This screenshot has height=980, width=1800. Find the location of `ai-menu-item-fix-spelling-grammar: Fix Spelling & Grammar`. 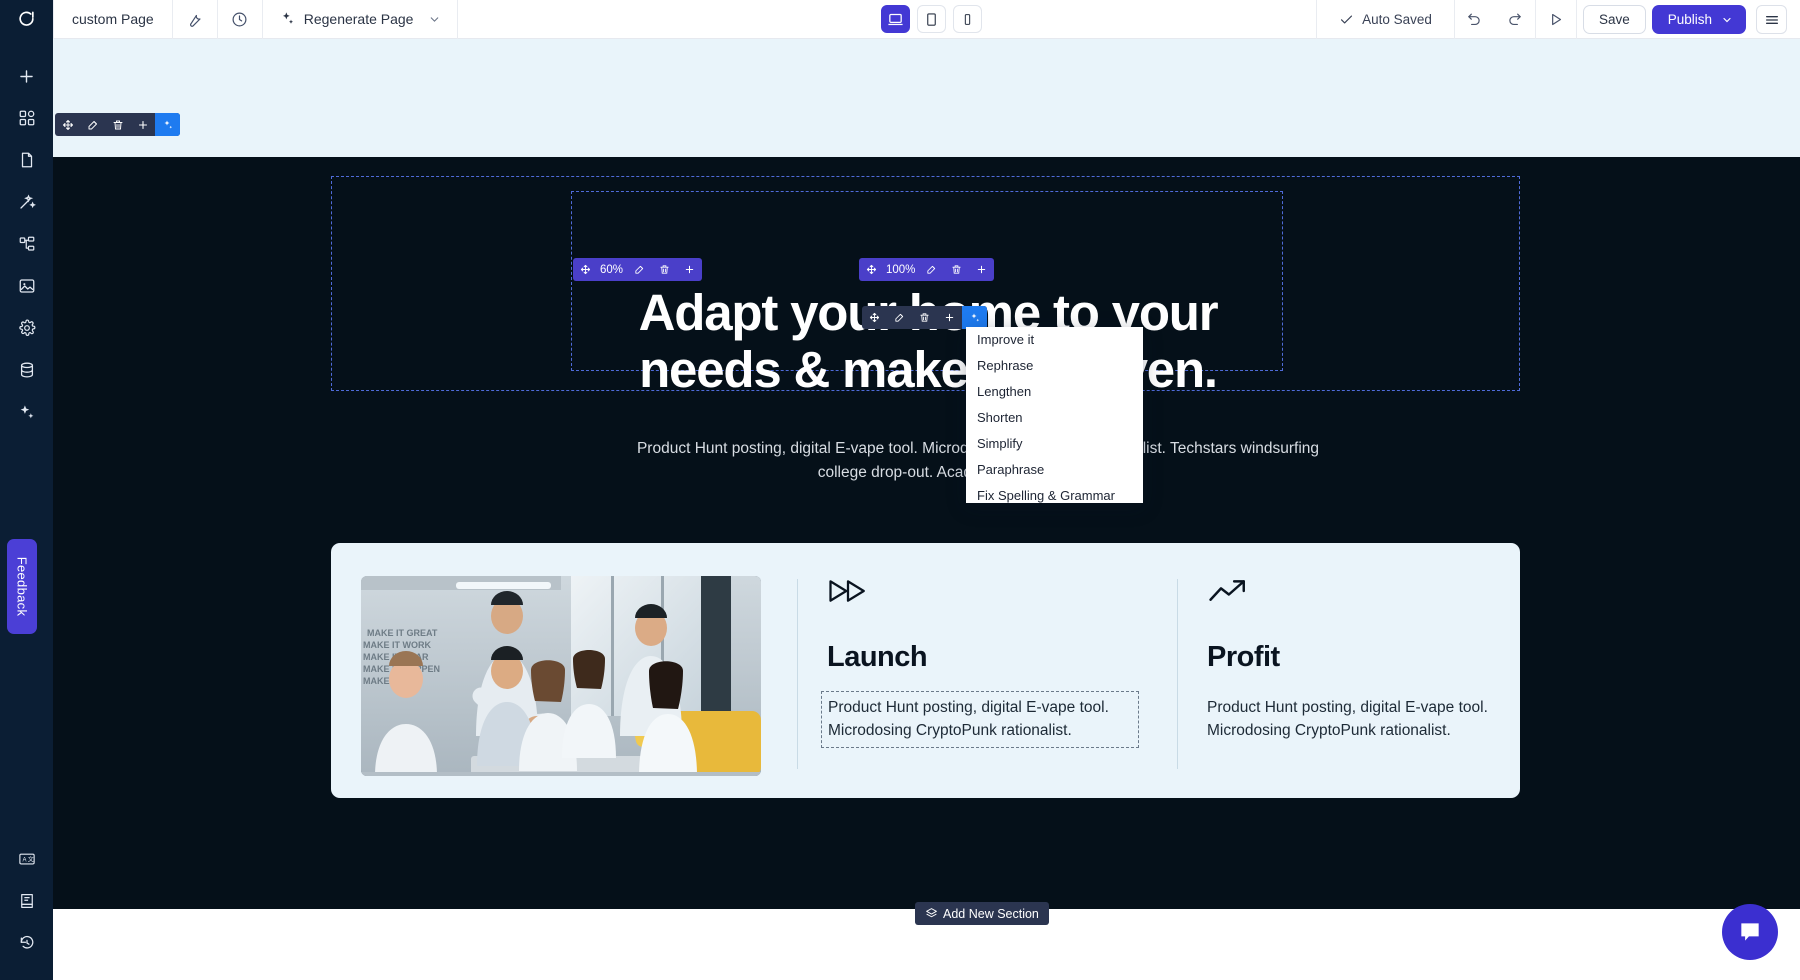

ai-menu-item-fix-spelling-grammar: Fix Spelling & Grammar is located at coordinates (1054, 493).